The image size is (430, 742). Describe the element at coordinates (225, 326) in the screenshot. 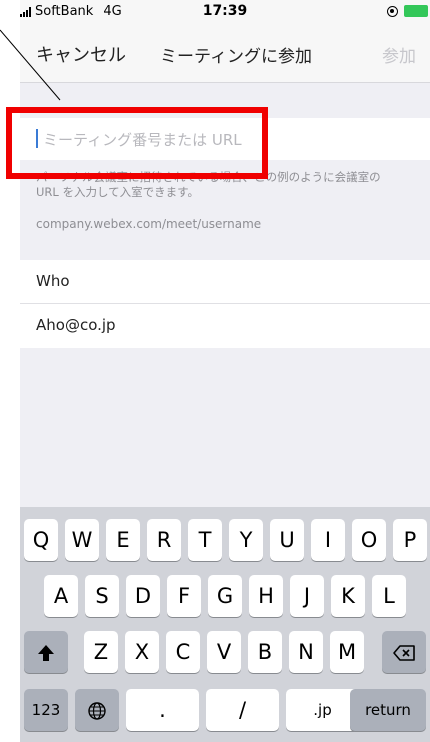

I see `email-field: Aho@co.jp` at that location.